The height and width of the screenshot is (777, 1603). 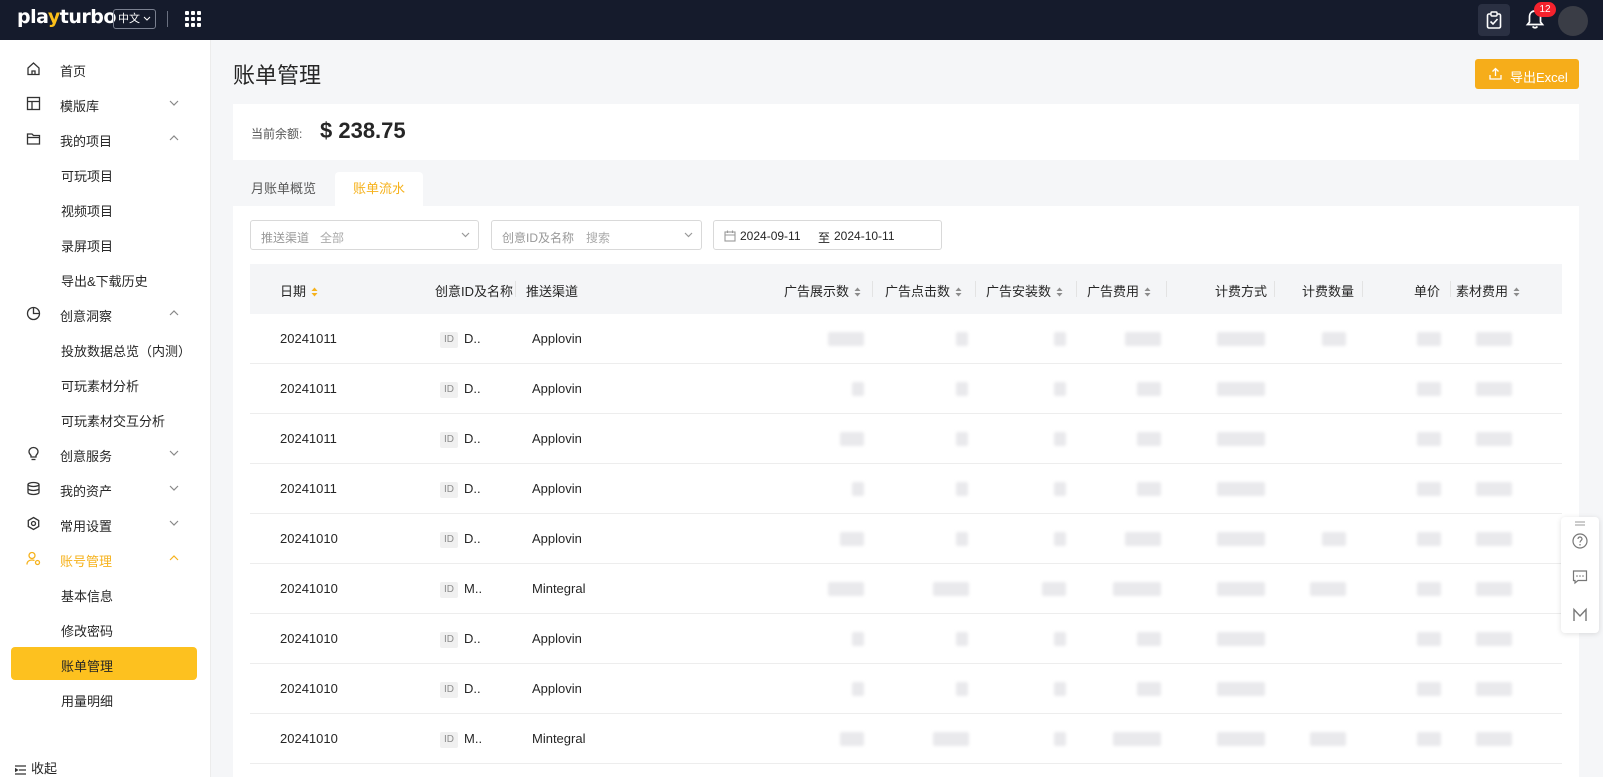 I want to click on column-label: 计费方式, so click(x=1241, y=291).